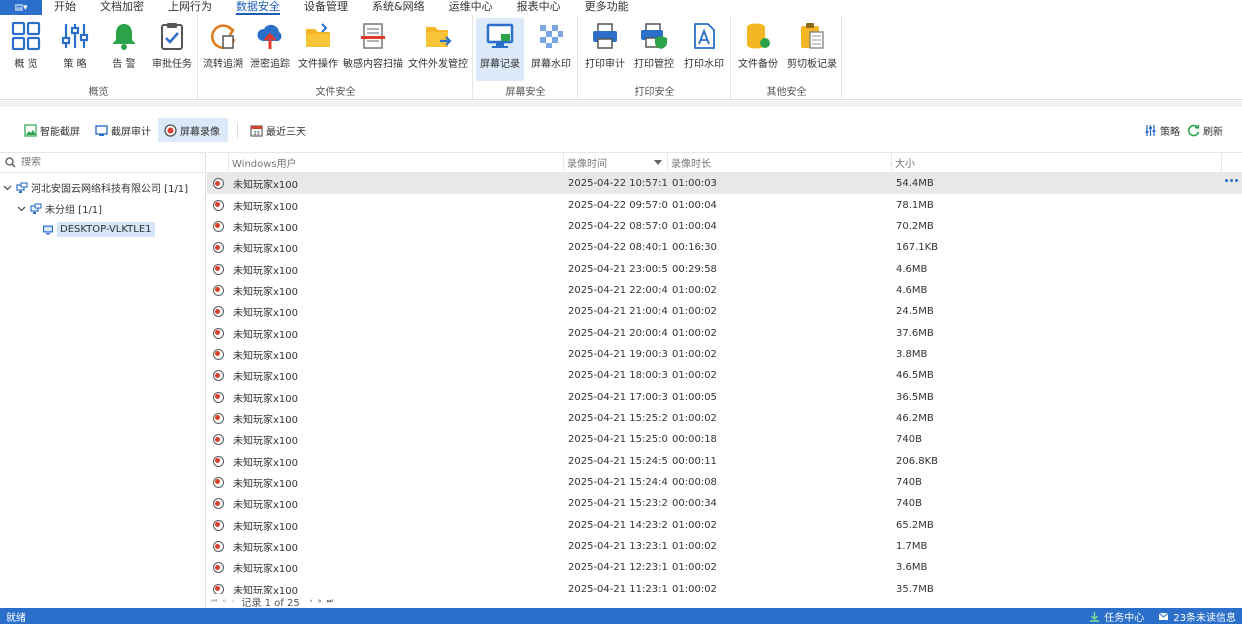  I want to click on unread-messages-button: 23条未读信息, so click(1197, 616).